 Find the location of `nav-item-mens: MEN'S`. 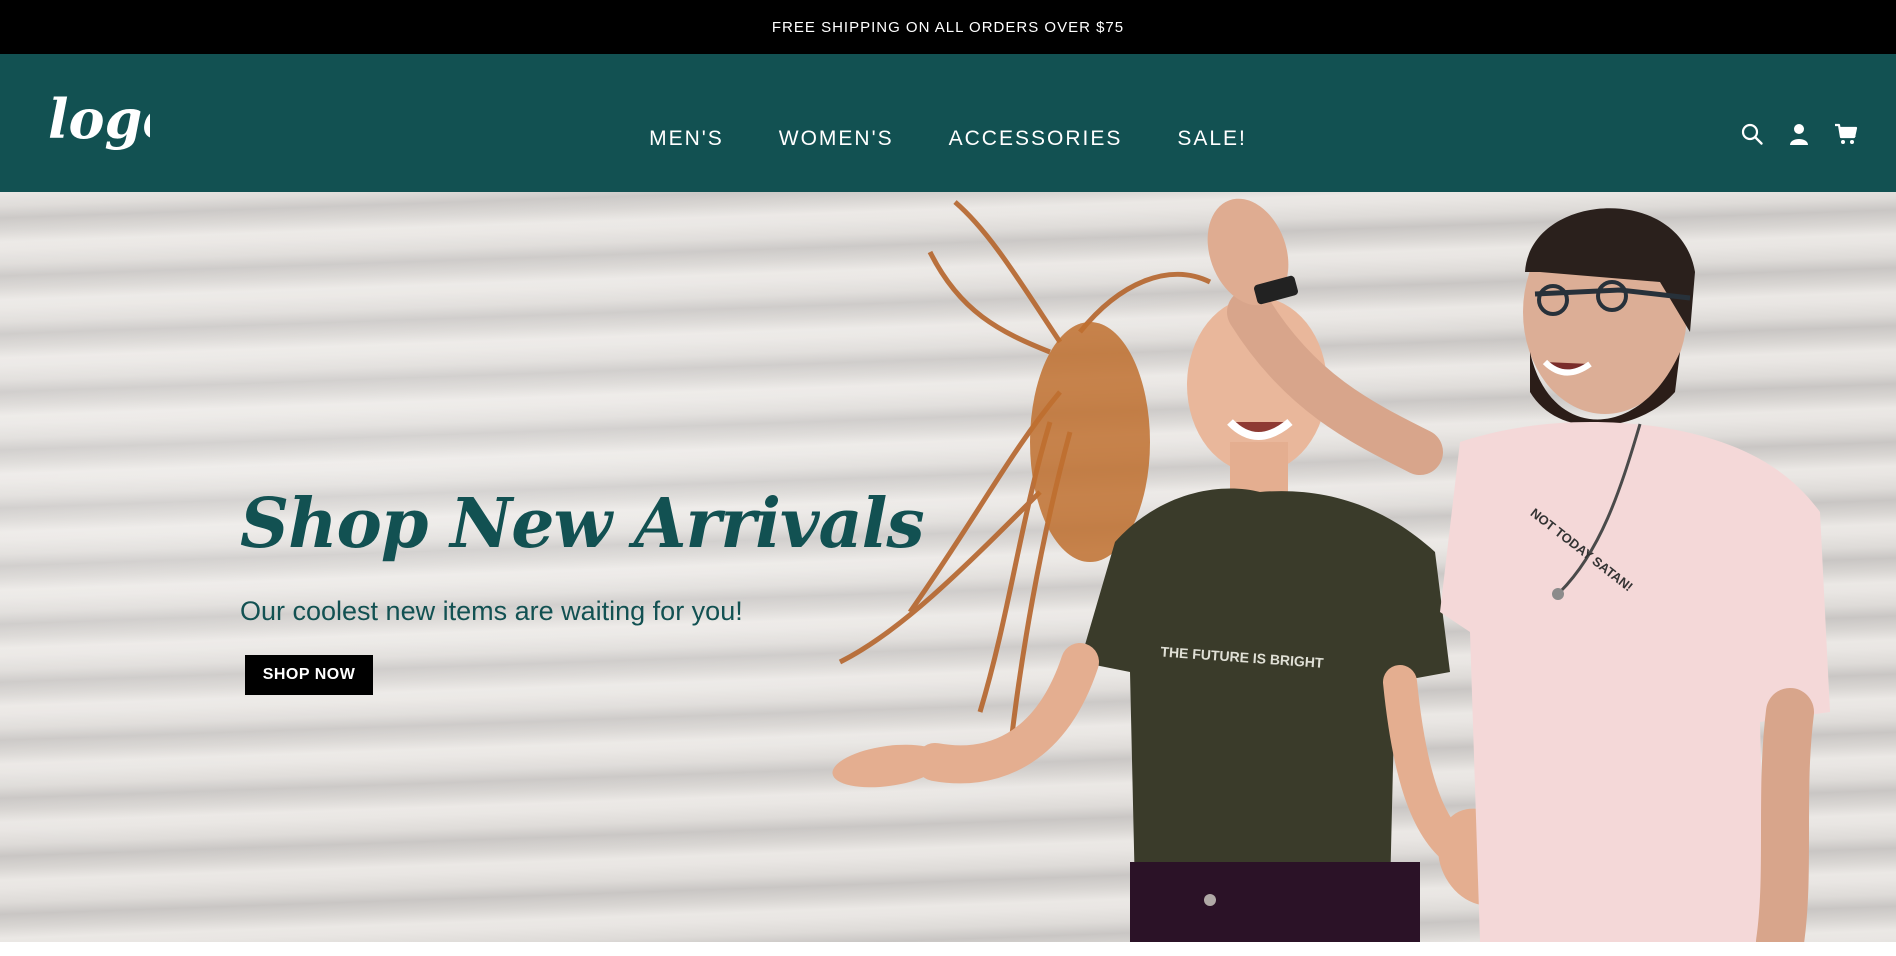

nav-item-mens: MEN'S is located at coordinates (686, 139).